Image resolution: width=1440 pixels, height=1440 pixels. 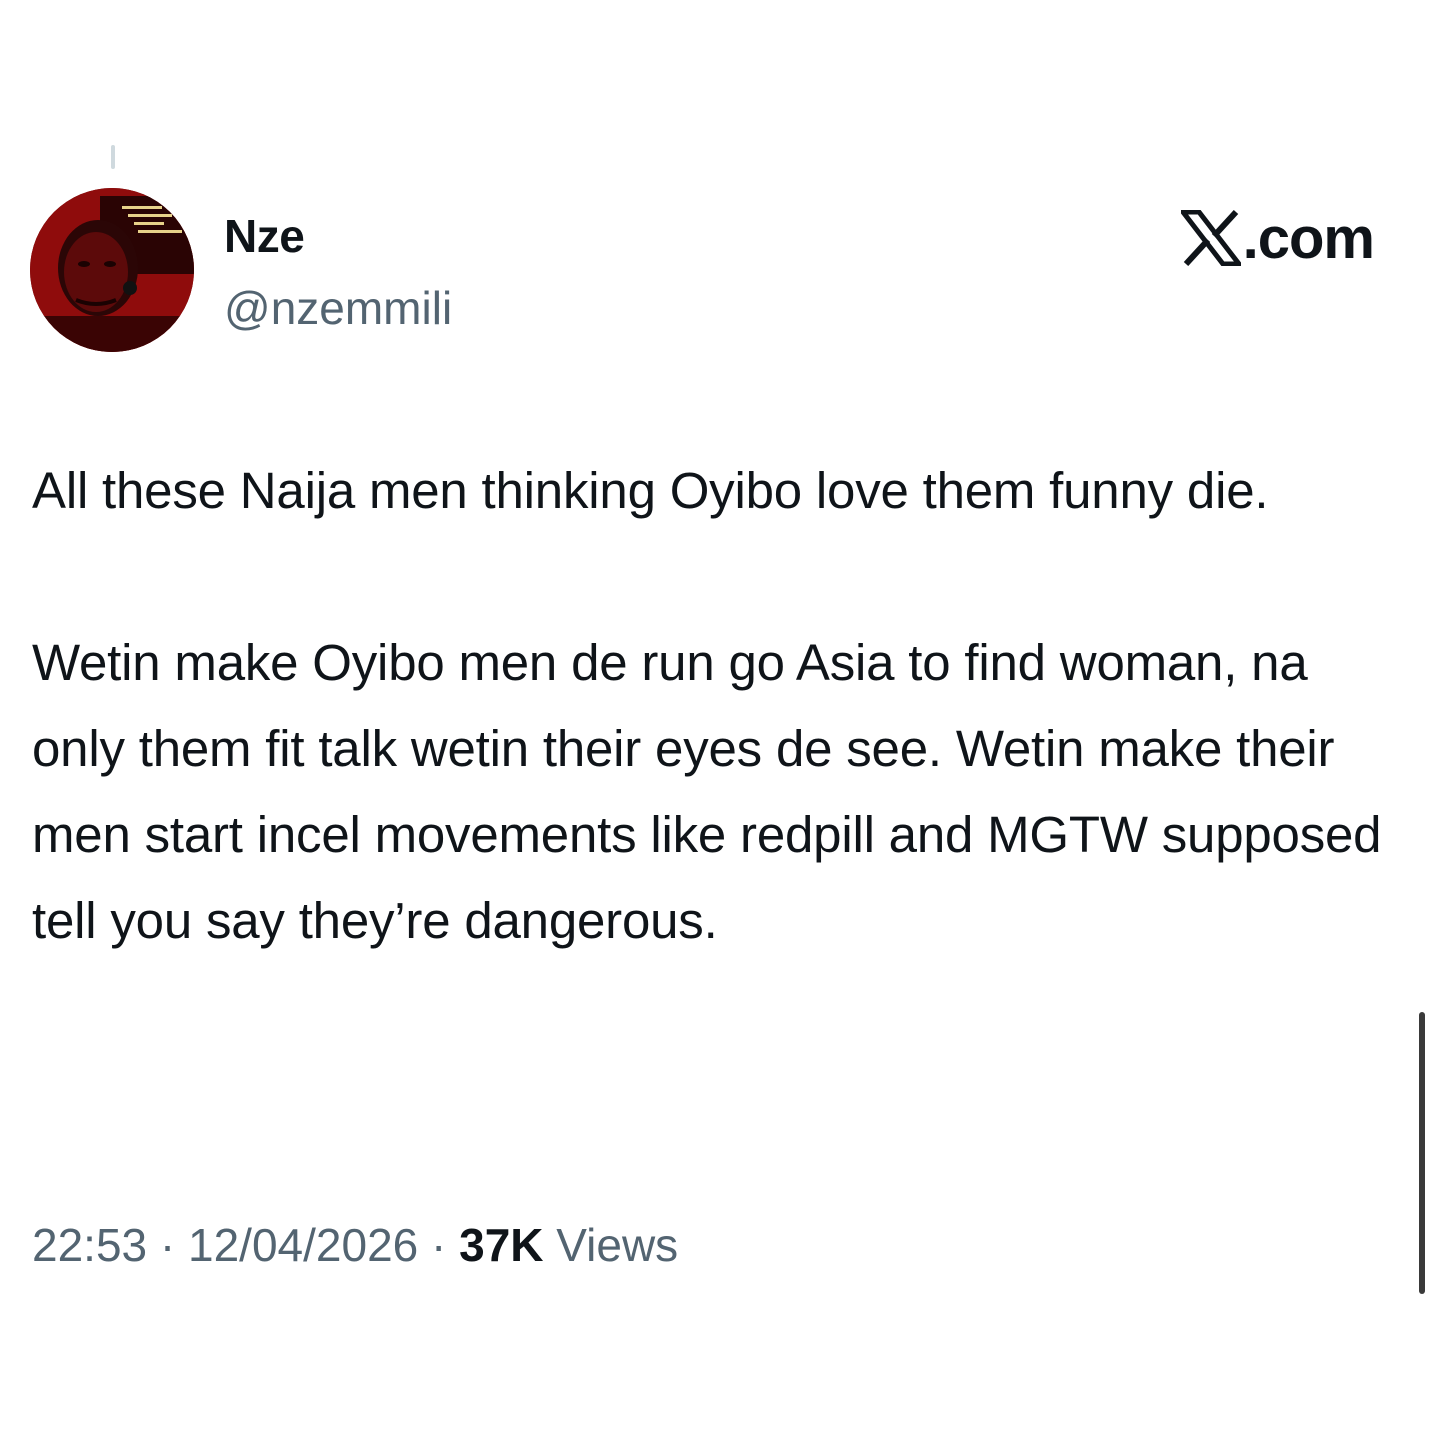 I want to click on brand-label: .com, so click(x=1308, y=238).